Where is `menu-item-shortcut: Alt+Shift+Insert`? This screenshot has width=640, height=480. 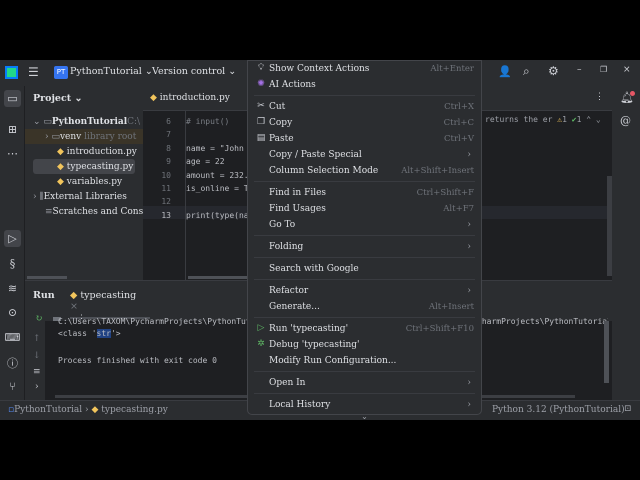
menu-item-shortcut: Alt+Shift+Insert is located at coordinates (437, 171).